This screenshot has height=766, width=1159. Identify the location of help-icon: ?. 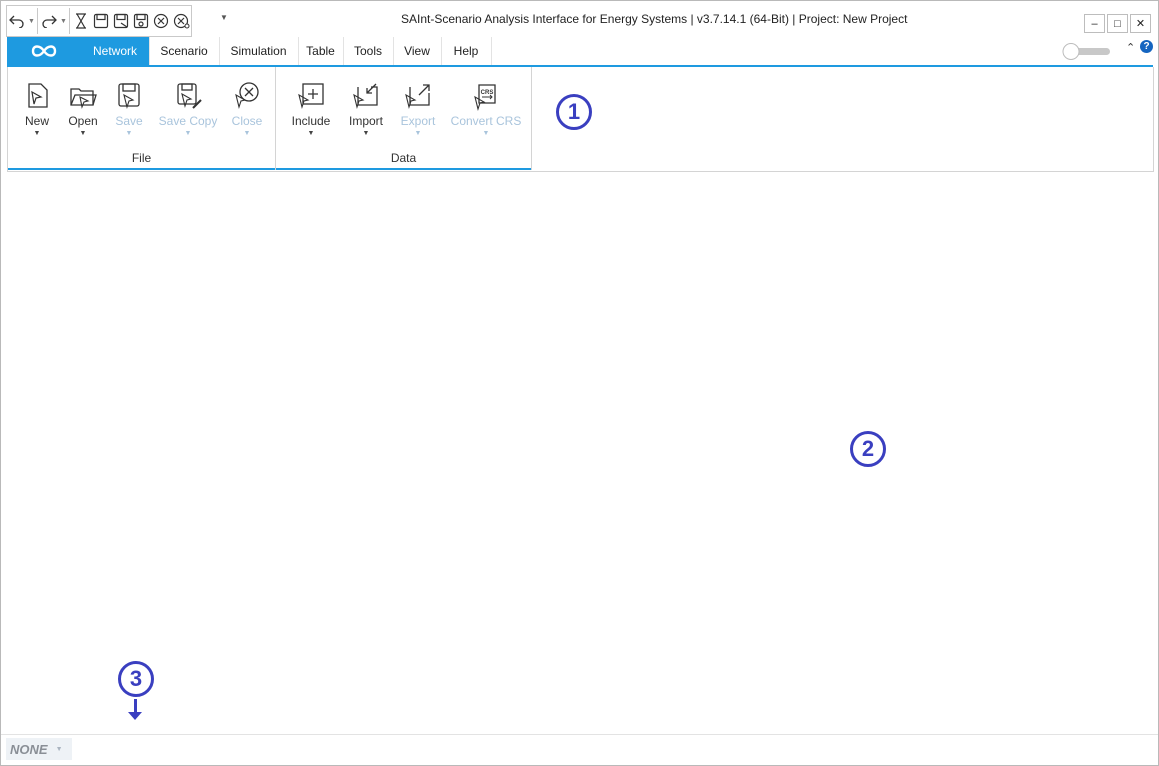
(1146, 46).